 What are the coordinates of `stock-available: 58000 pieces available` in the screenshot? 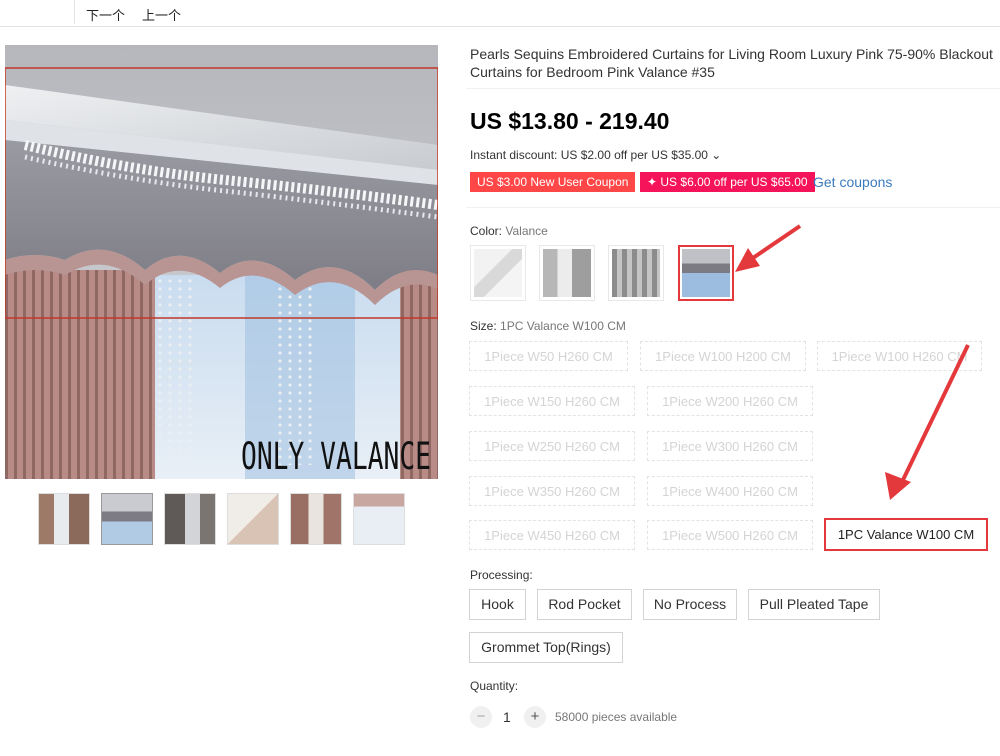 It's located at (616, 717).